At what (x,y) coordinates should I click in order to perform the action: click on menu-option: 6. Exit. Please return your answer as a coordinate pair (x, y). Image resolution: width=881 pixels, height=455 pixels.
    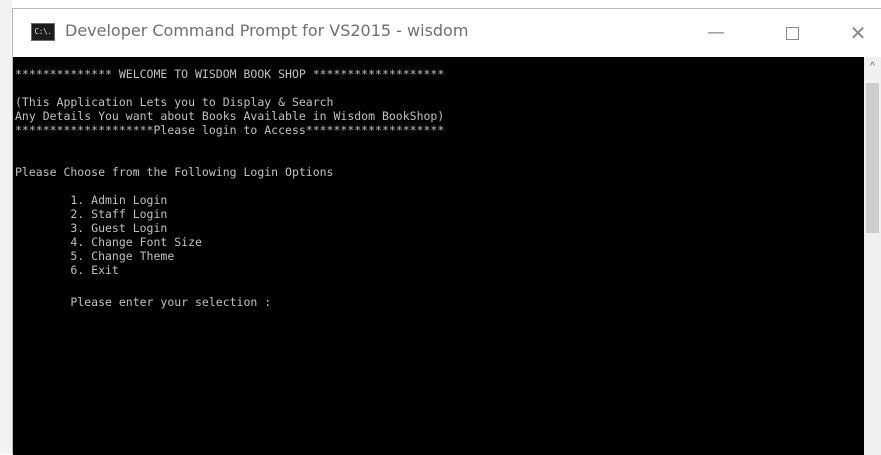
    Looking at the image, I should click on (67, 270).